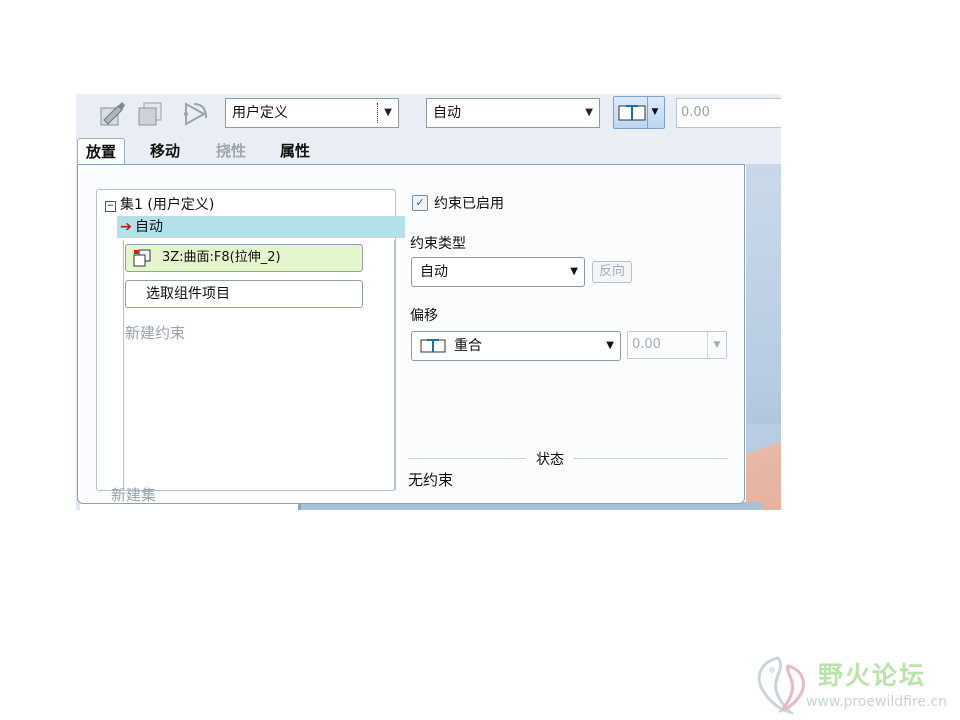 Image resolution: width=960 pixels, height=720 pixels. I want to click on set-type-select-value: 用户定义, so click(260, 113).